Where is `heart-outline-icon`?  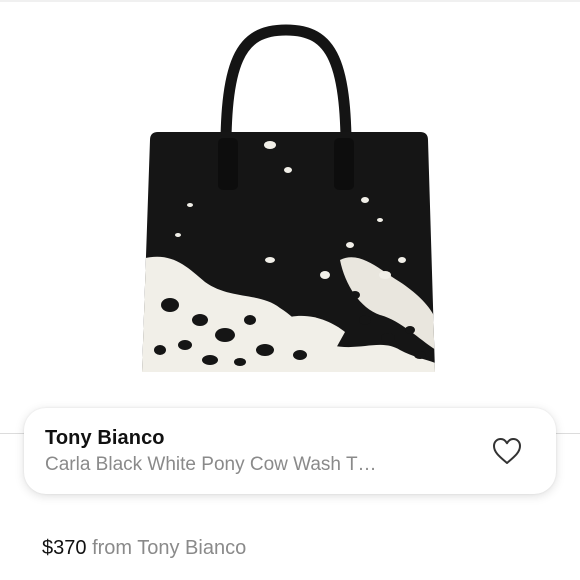
heart-outline-icon is located at coordinates (507, 451).